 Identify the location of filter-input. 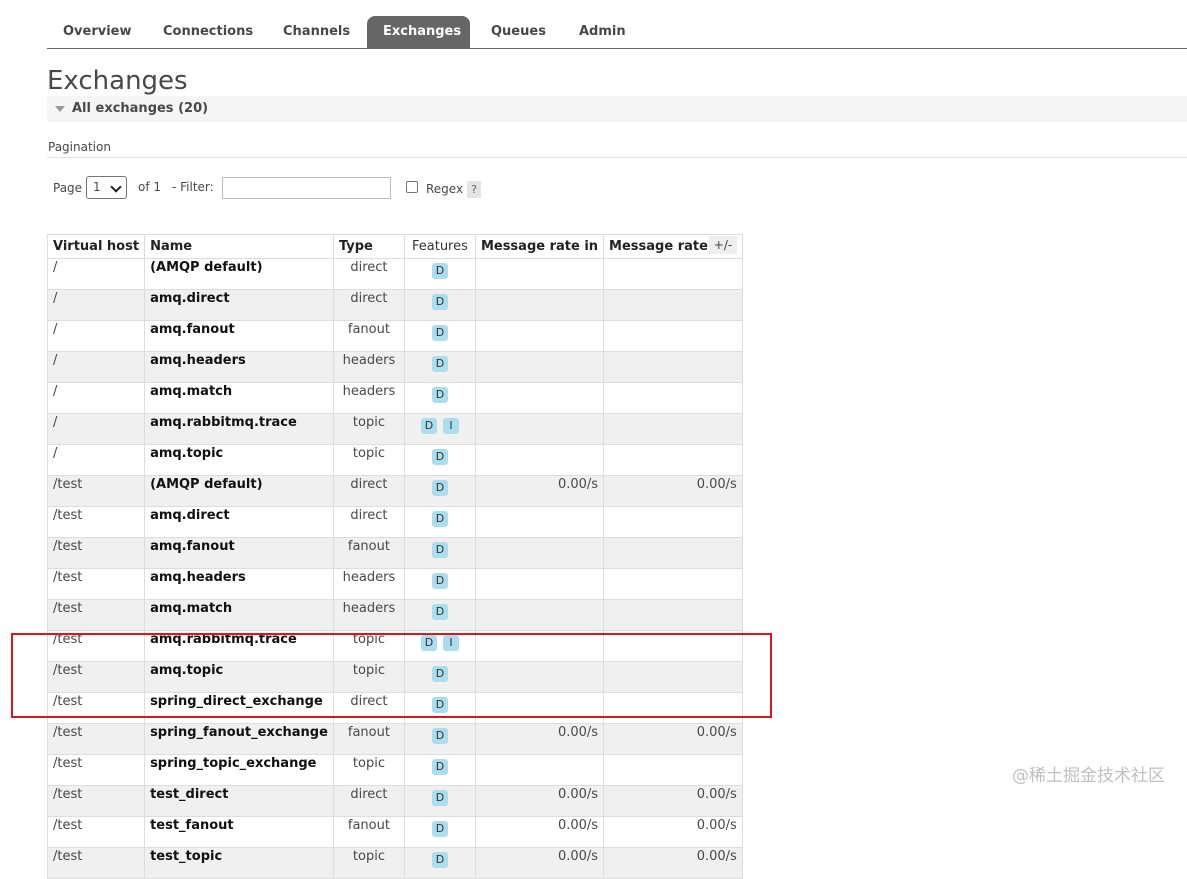
(306, 188).